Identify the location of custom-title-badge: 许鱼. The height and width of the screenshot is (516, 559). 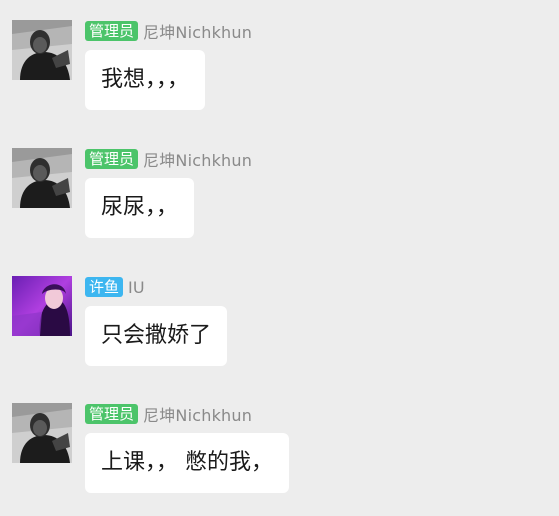
(104, 287).